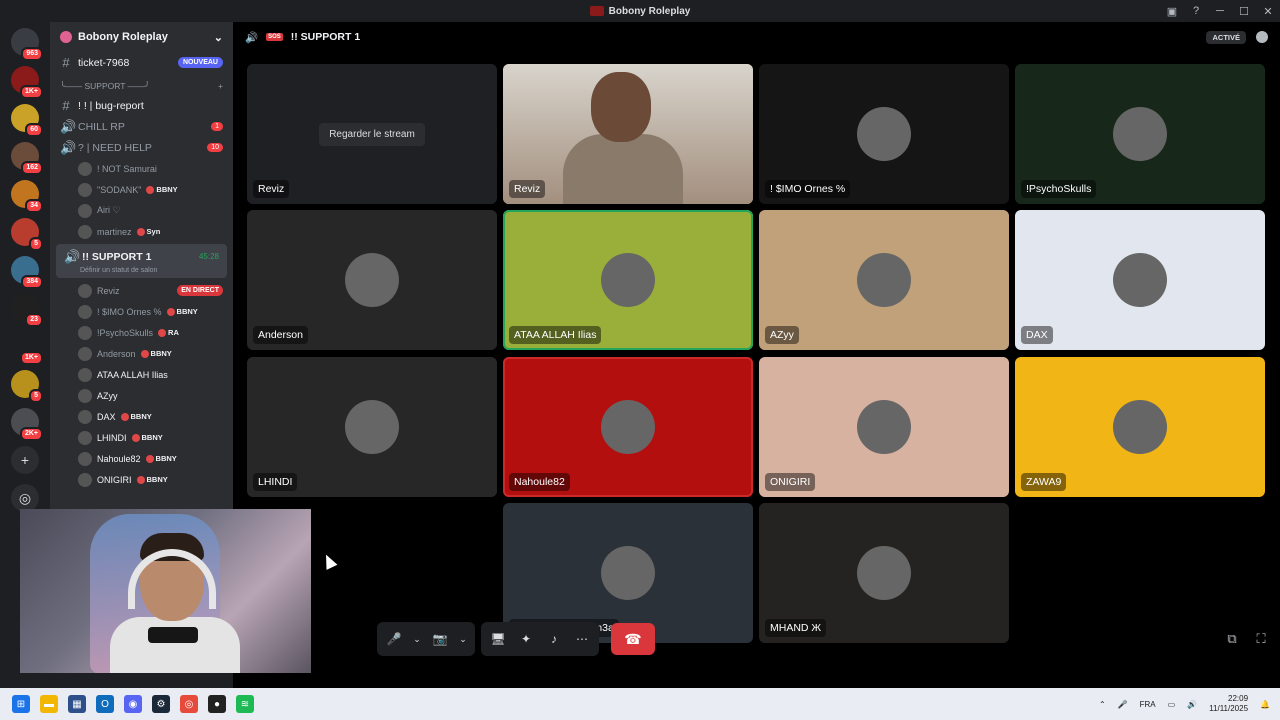  Describe the element at coordinates (161, 704) in the screenshot. I see `steam-icon: ⚙` at that location.